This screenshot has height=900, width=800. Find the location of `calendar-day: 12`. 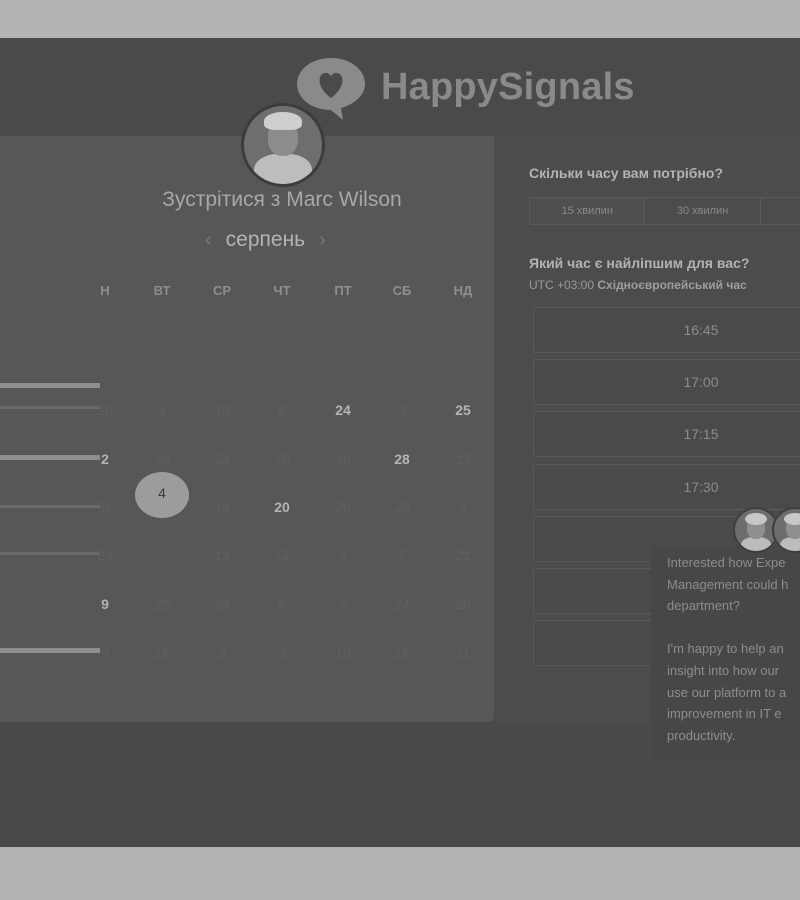

calendar-day: 12 is located at coordinates (282, 555).